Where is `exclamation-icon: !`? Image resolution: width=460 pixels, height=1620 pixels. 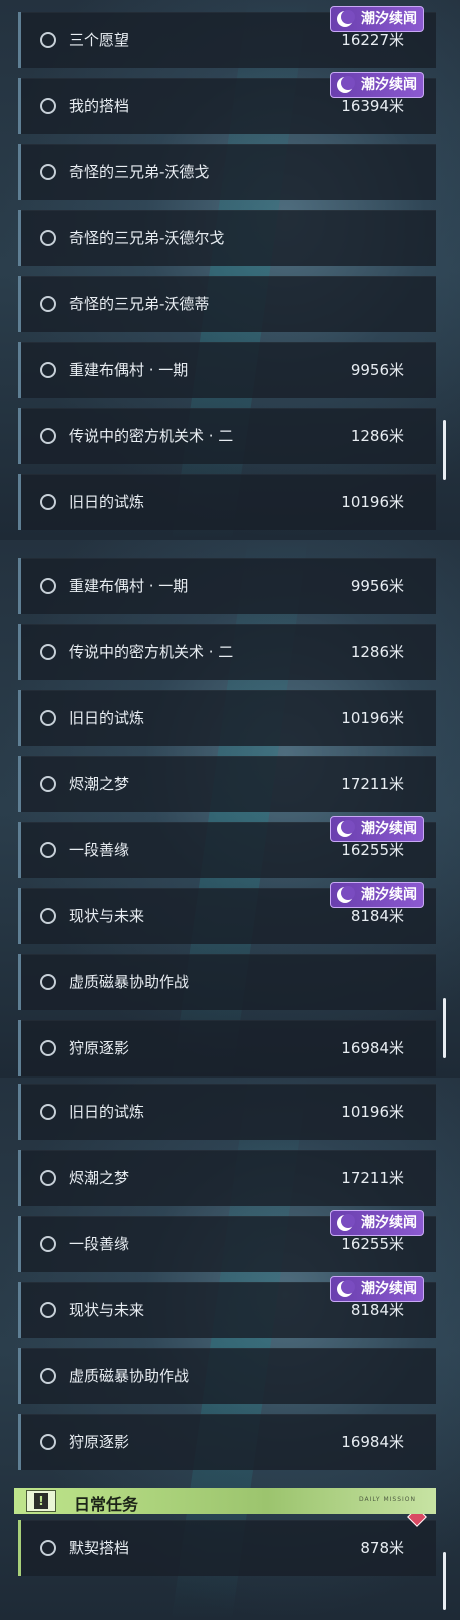 exclamation-icon: ! is located at coordinates (41, 1501).